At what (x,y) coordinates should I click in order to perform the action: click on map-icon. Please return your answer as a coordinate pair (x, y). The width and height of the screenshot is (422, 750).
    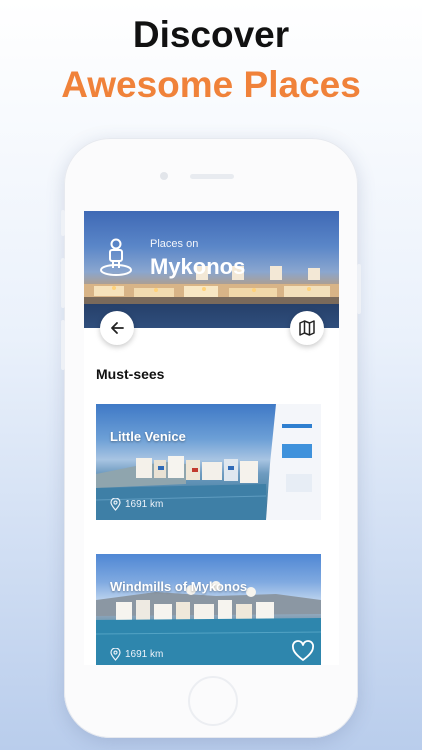
    Looking at the image, I should click on (307, 328).